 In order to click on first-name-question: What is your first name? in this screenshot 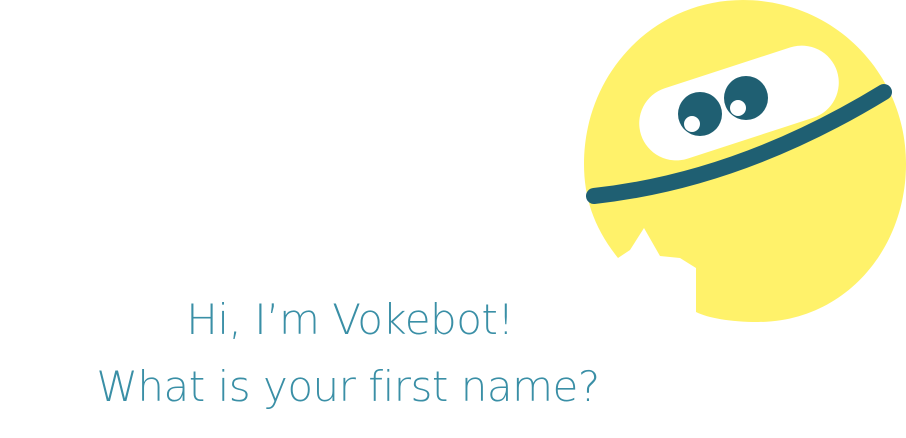, I will do `click(348, 386)`.